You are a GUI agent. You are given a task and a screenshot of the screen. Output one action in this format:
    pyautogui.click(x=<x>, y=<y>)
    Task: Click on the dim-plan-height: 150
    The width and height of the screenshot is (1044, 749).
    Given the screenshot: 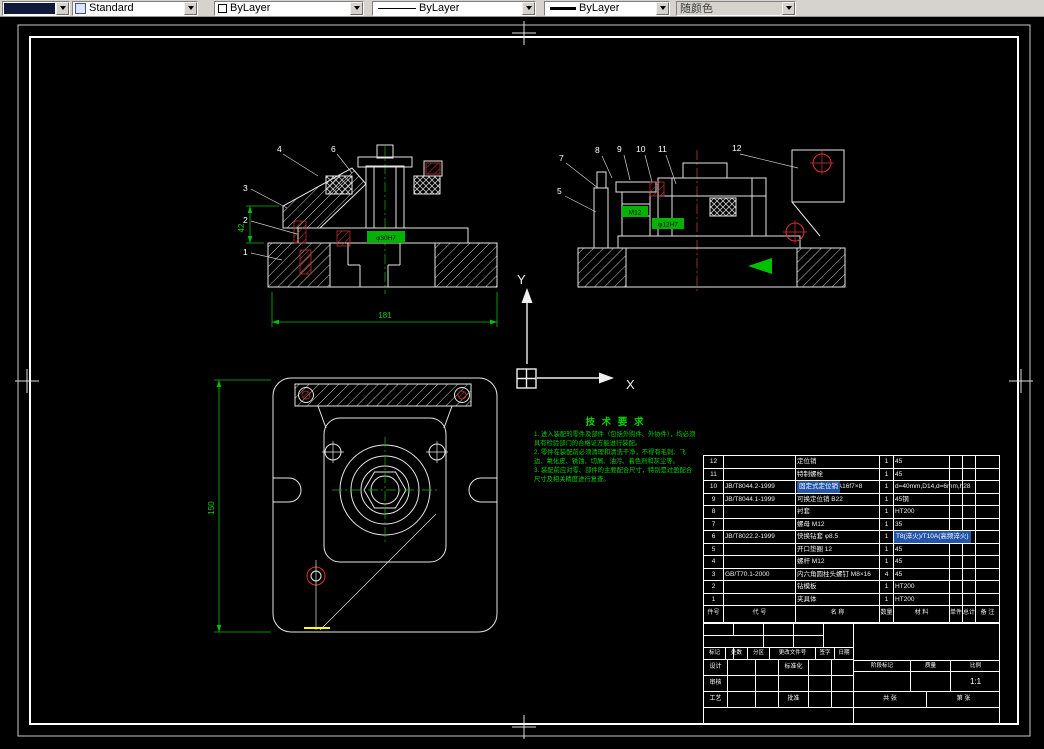 What is the action you would take?
    pyautogui.click(x=211, y=508)
    